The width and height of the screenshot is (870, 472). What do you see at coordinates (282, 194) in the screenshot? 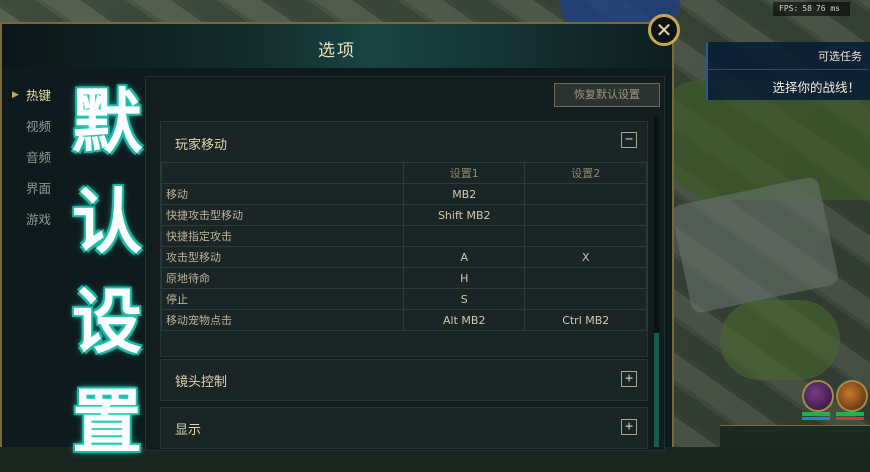
I see `action-label: 移动` at bounding box center [282, 194].